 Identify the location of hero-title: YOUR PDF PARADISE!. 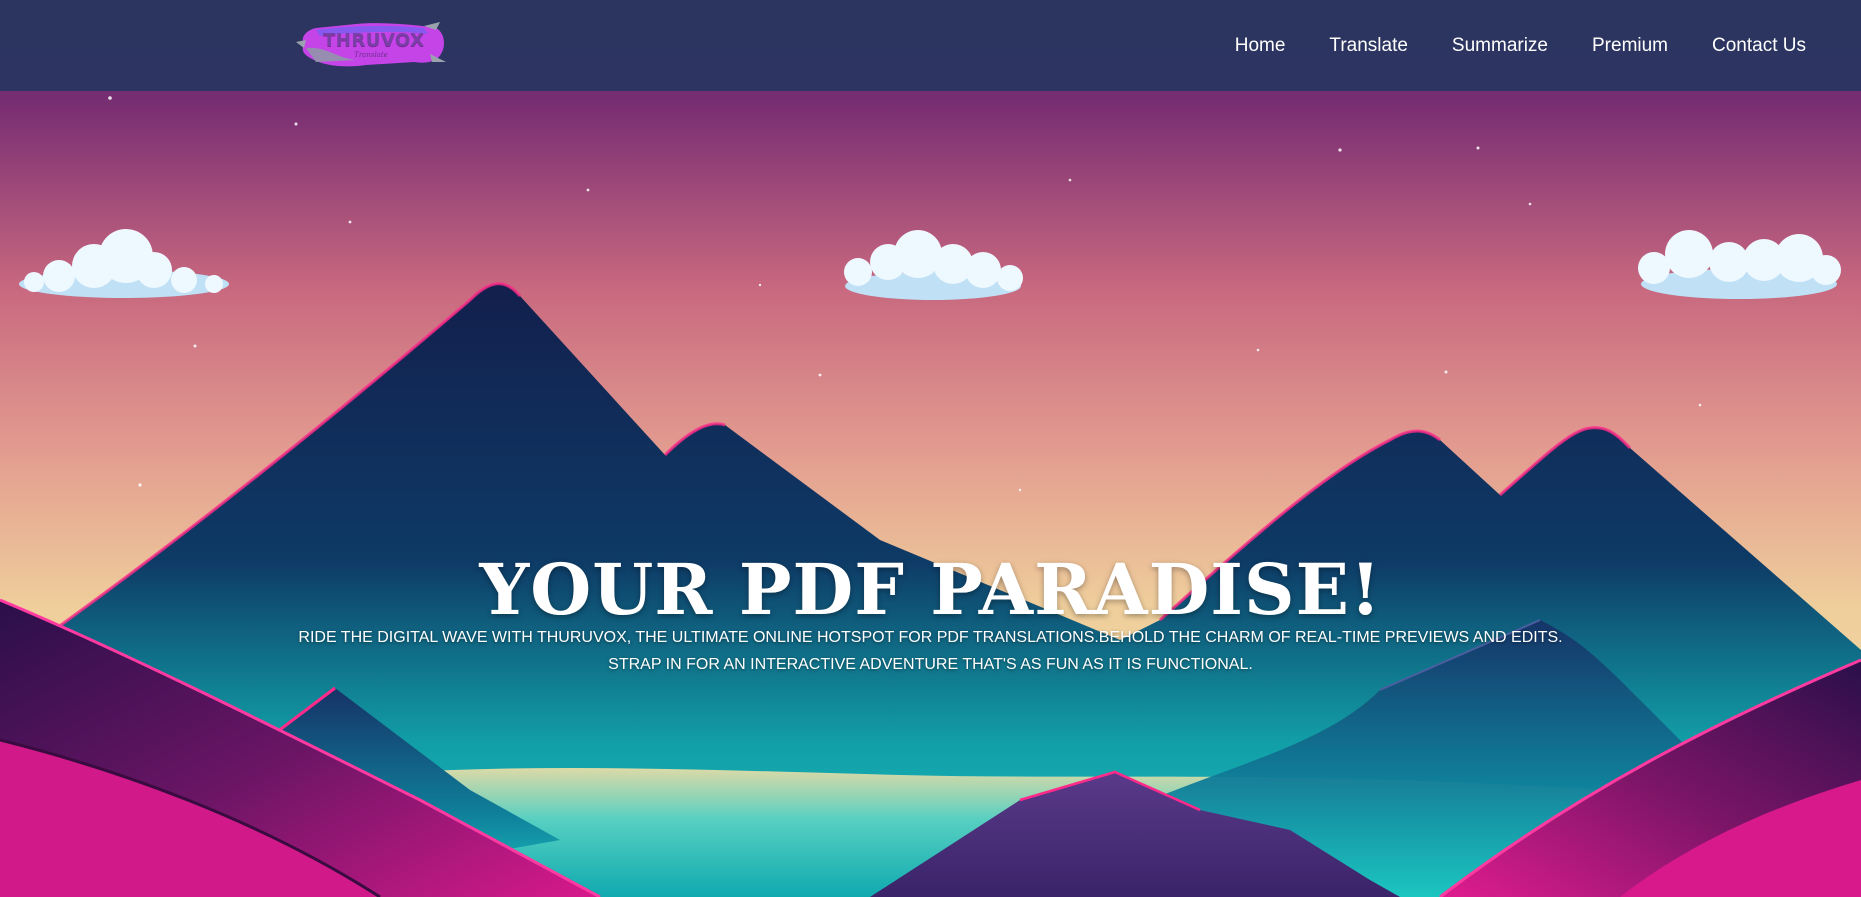
(930, 589).